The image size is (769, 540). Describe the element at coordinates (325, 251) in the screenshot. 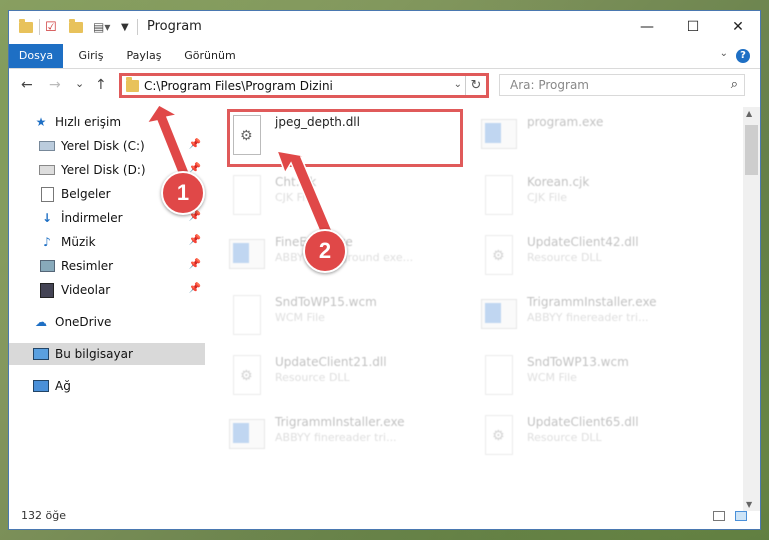

I see `step-2-badge: 2` at that location.